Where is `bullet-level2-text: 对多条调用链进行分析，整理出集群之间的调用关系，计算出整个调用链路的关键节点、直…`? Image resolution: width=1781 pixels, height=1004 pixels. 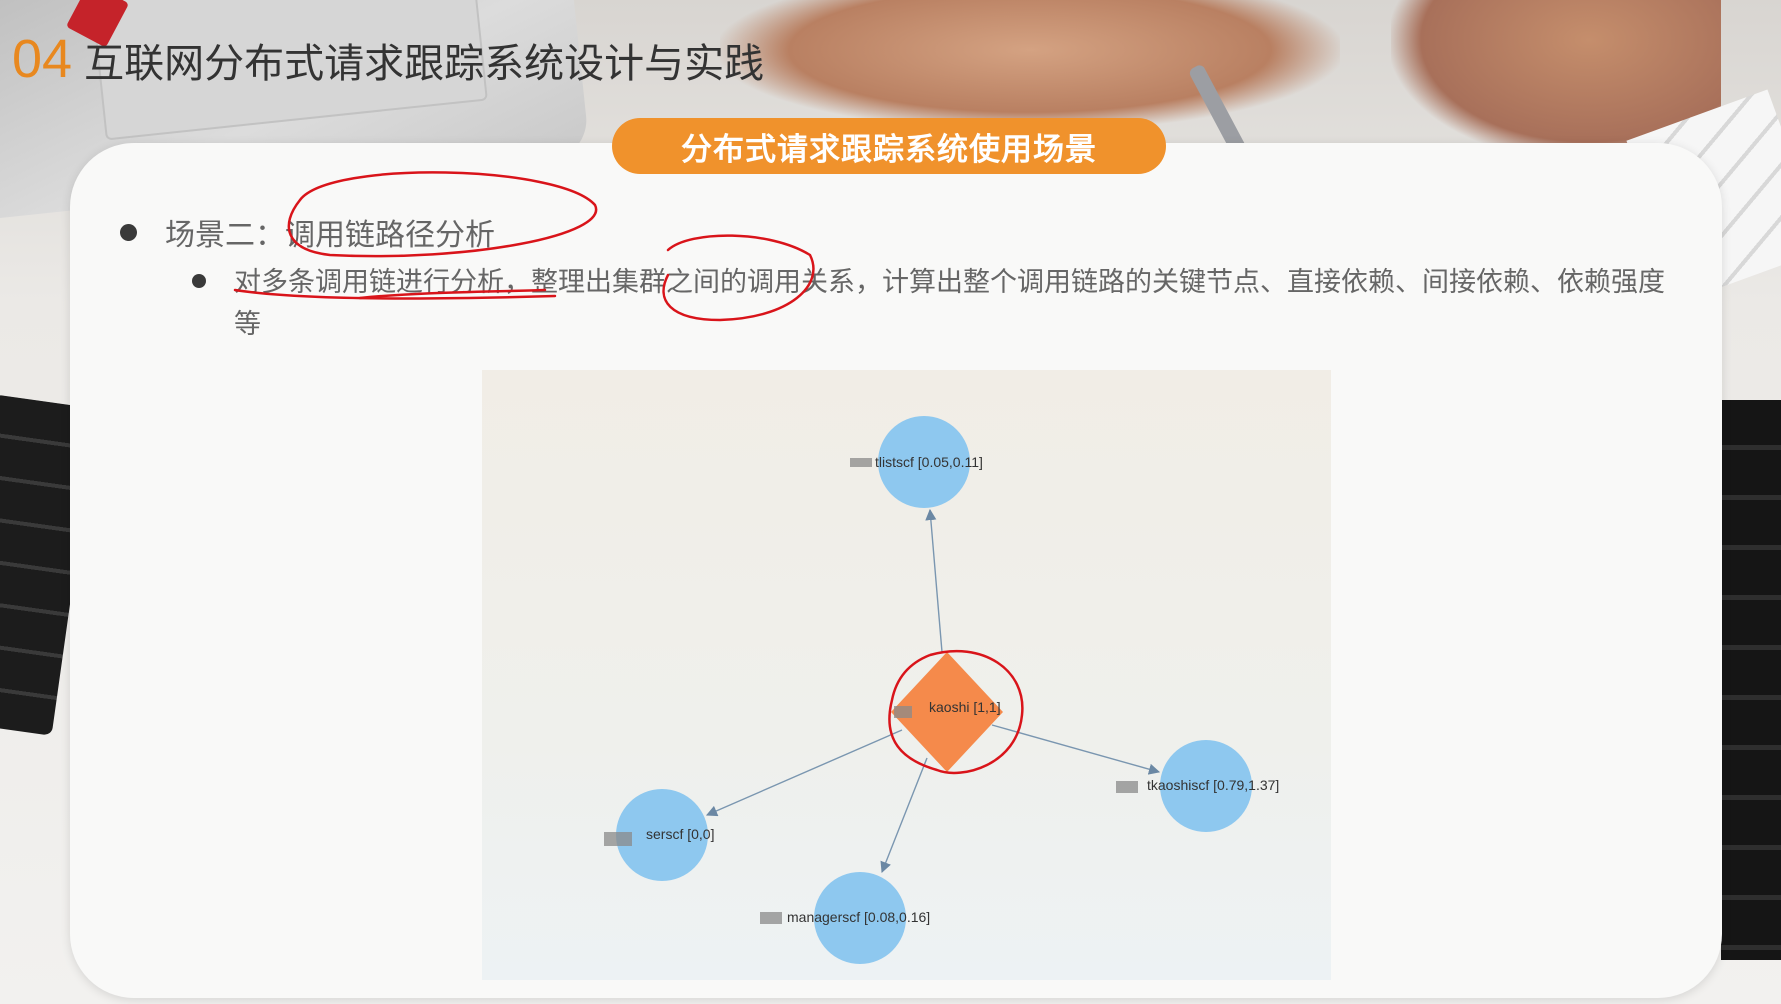
bullet-level2-text: 对多条调用链进行分析，整理出集群之间的调用关系，计算出整个调用链路的关键节点、直… is located at coordinates (949, 303).